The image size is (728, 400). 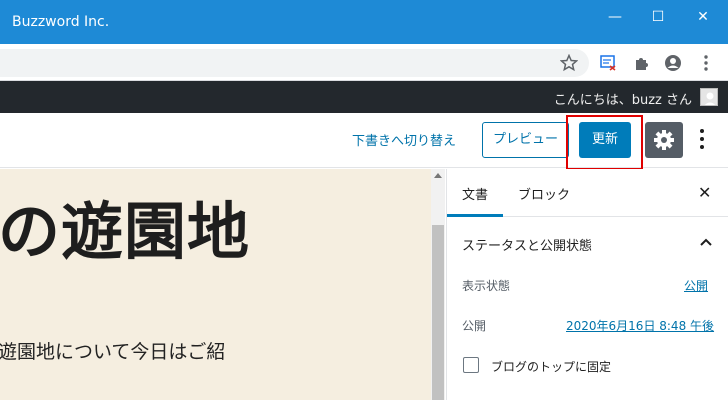 What do you see at coordinates (703, 17) in the screenshot?
I see `close-window-button: ✕` at bounding box center [703, 17].